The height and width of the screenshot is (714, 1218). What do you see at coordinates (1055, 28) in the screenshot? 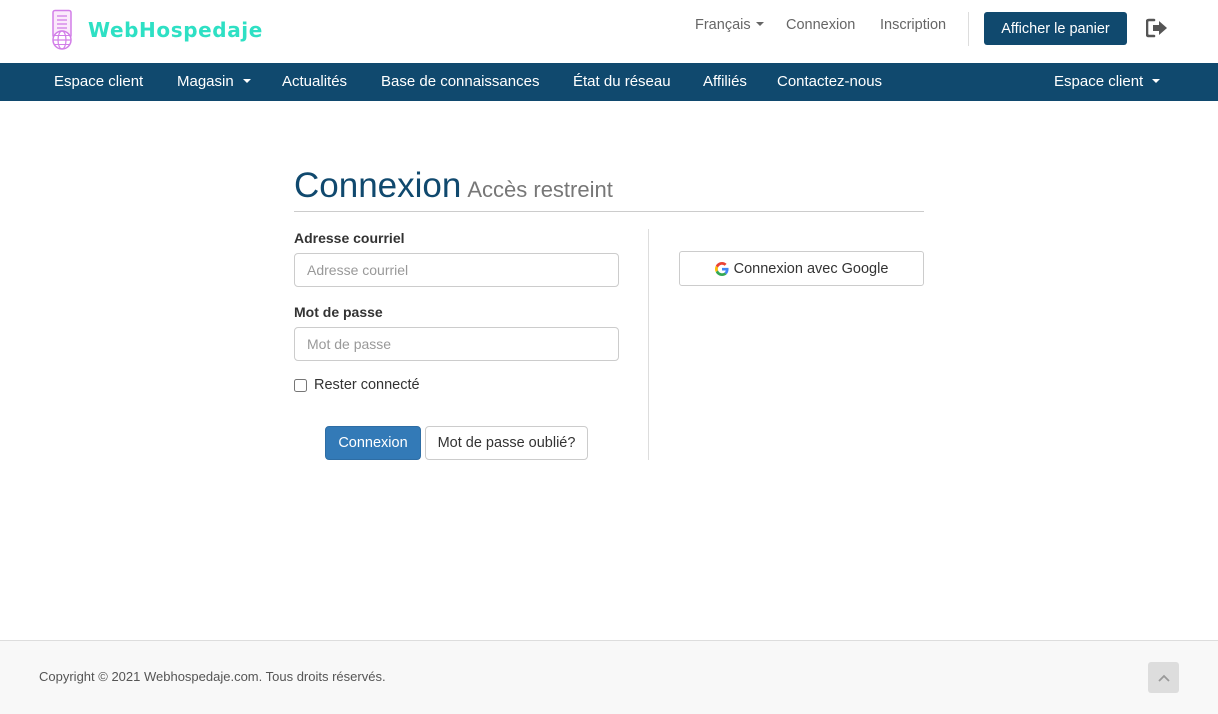
I see `view-cart-button: Afficher le panier` at bounding box center [1055, 28].